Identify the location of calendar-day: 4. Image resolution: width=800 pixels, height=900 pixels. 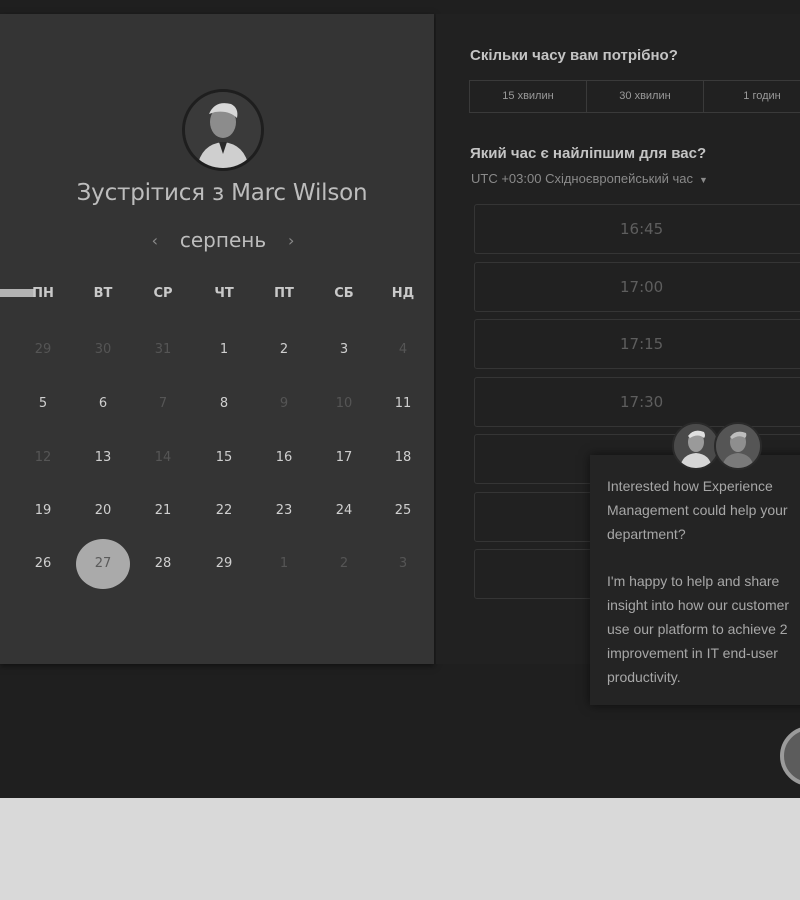
(403, 349).